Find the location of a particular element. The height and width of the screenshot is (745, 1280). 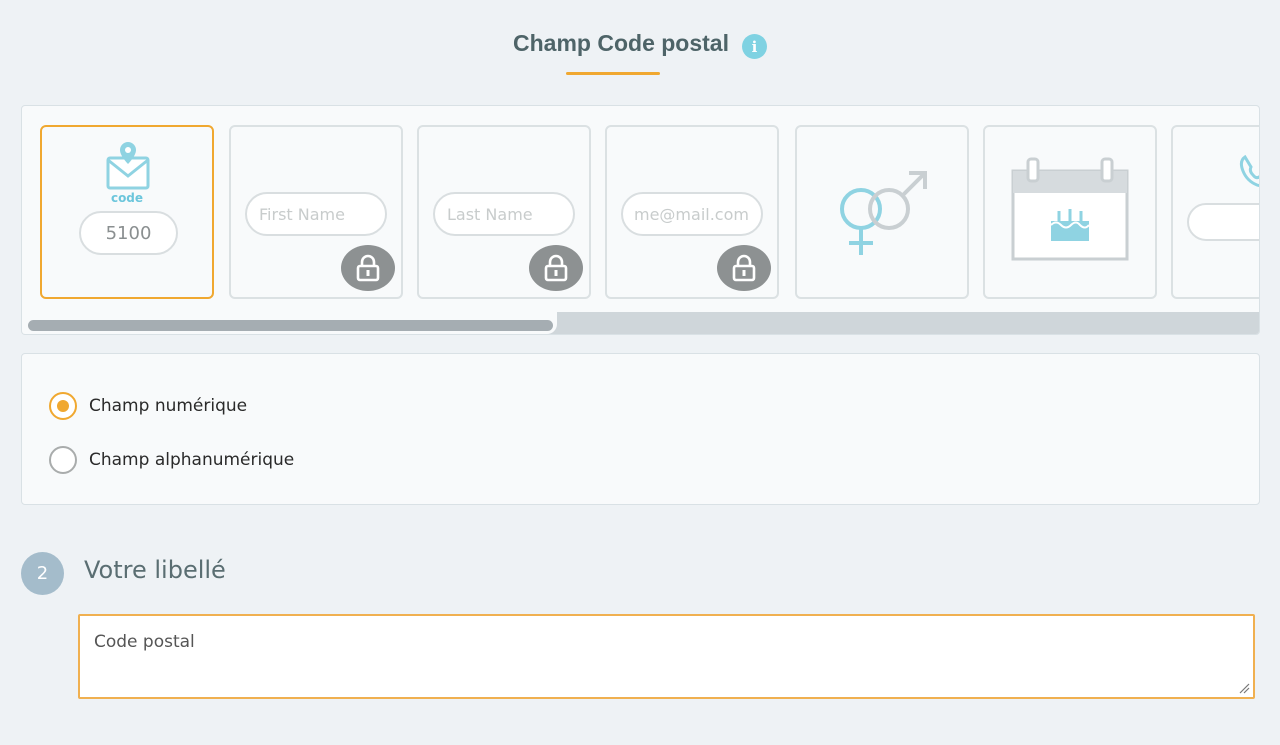

mail-location-icon is located at coordinates (128, 166).